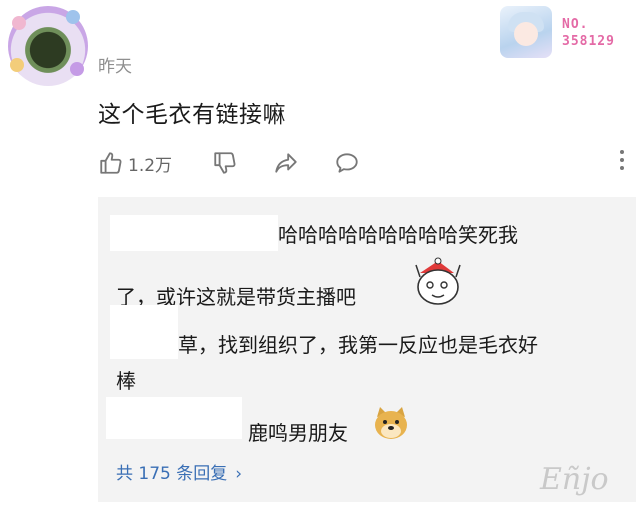 This screenshot has height=506, width=640. I want to click on dislike-button, so click(225, 163).